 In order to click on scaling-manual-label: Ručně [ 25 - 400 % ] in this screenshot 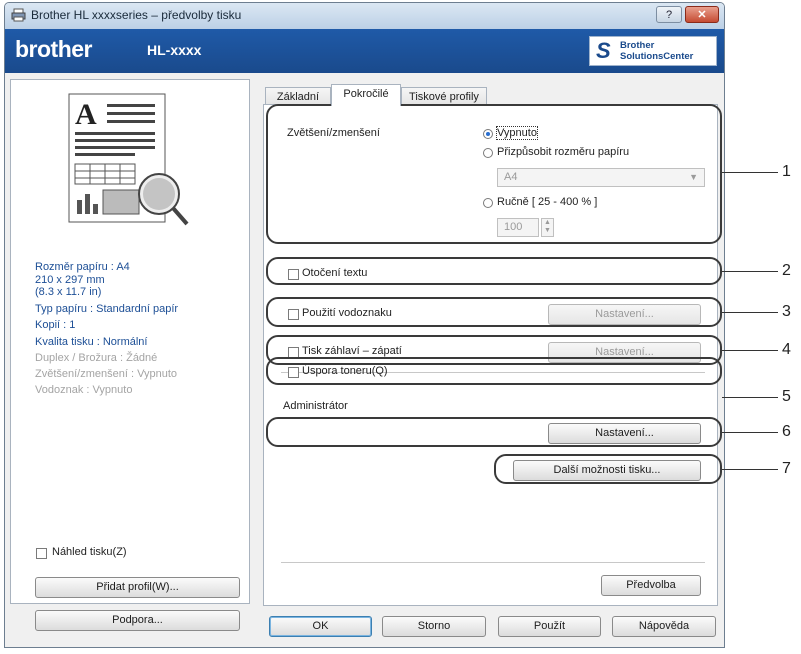, I will do `click(547, 202)`.